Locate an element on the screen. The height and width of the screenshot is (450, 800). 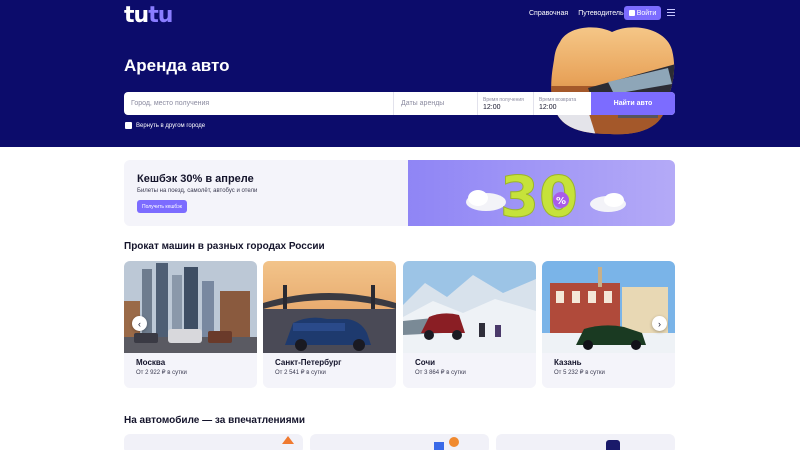
find-car-button: Найти авто is located at coordinates (633, 103).